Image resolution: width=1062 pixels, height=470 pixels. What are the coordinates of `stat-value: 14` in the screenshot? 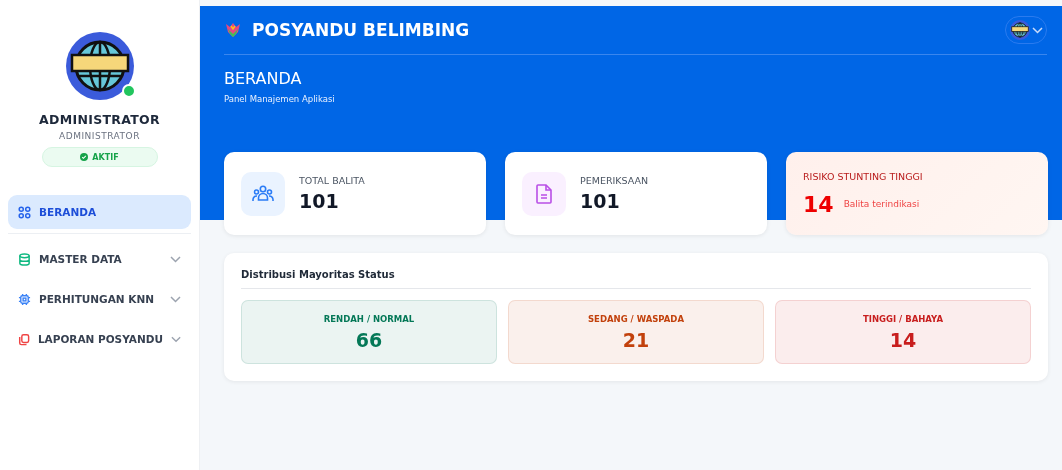 It's located at (818, 204).